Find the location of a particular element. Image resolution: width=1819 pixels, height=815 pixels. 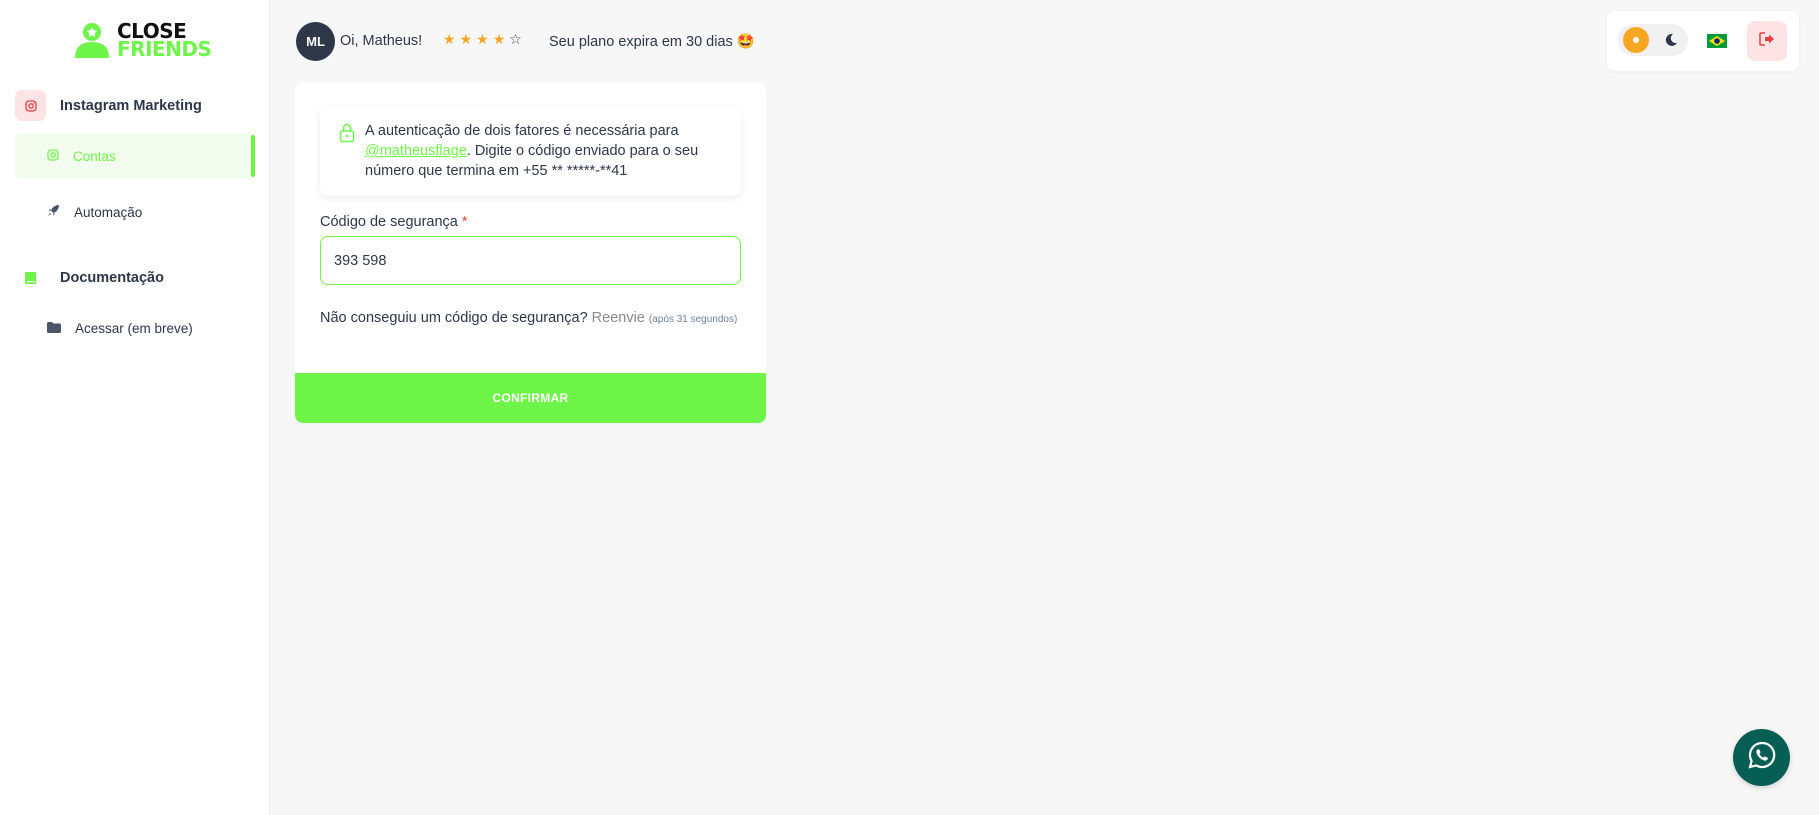

logo-text-line2: FRIENDS is located at coordinates (164, 49).